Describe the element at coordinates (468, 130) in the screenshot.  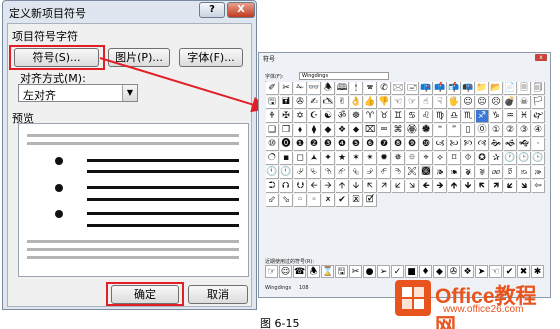
I see `symbol-cell: ▯` at that location.